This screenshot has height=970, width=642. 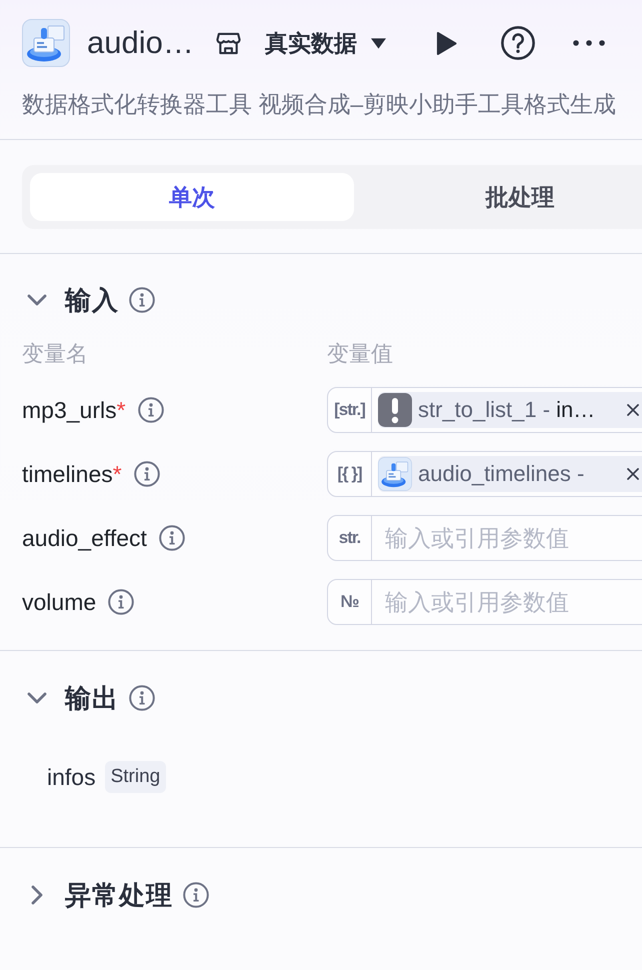 I want to click on type-selector: [{ }], so click(x=349, y=474).